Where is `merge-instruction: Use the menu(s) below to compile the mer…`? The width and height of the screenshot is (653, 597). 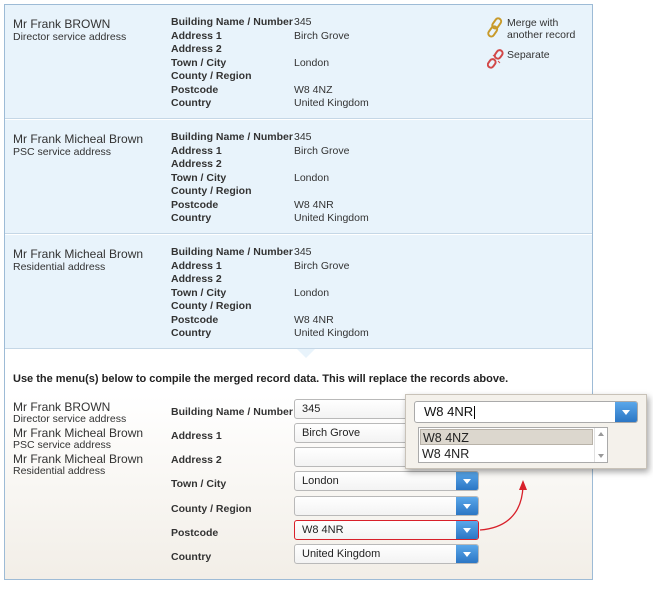 merge-instruction: Use the menu(s) below to compile the mer… is located at coordinates (261, 379).